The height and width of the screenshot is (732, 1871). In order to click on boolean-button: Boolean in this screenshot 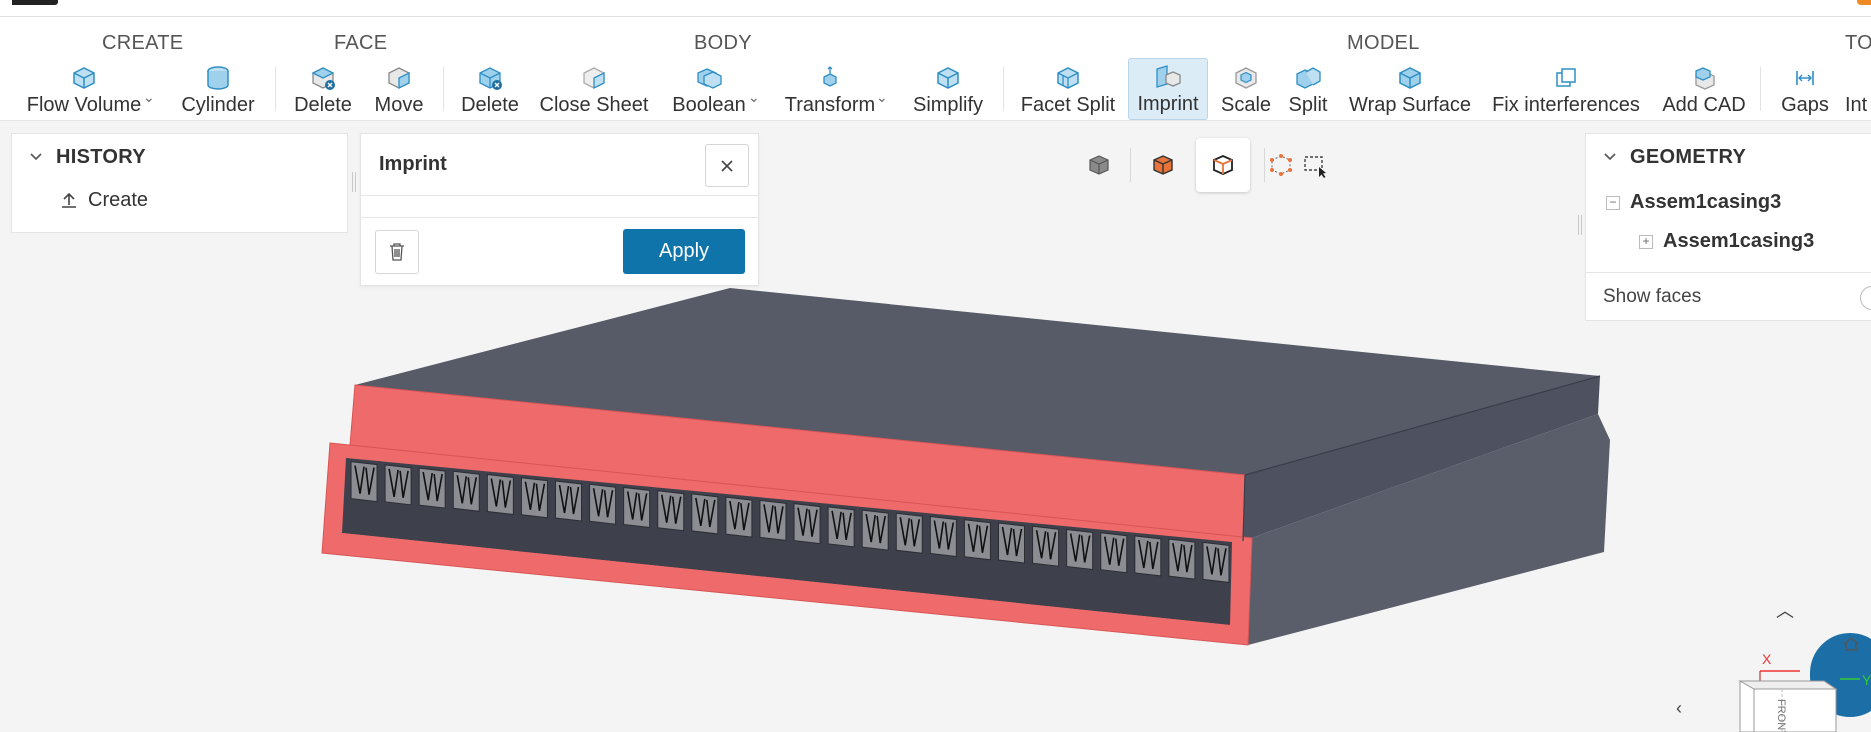, I will do `click(709, 89)`.